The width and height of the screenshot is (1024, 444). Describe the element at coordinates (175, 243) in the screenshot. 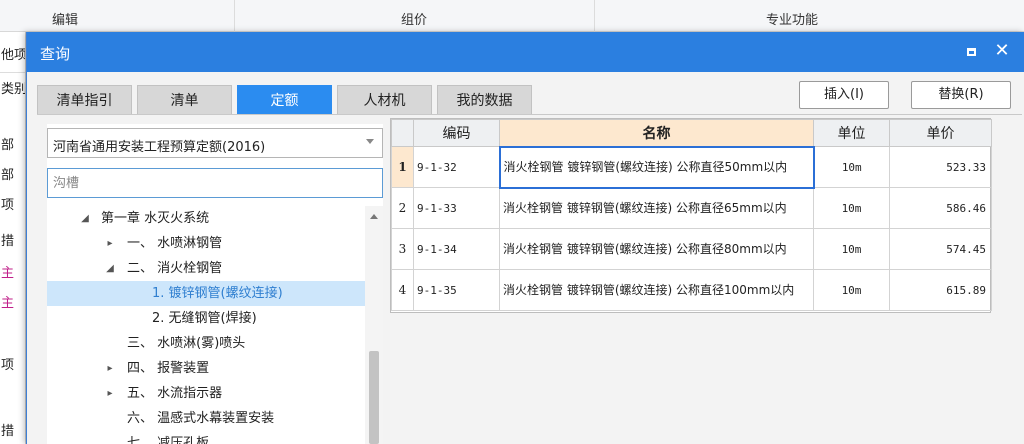

I see `tree-node-label: 一、 水喷淋钢管` at that location.